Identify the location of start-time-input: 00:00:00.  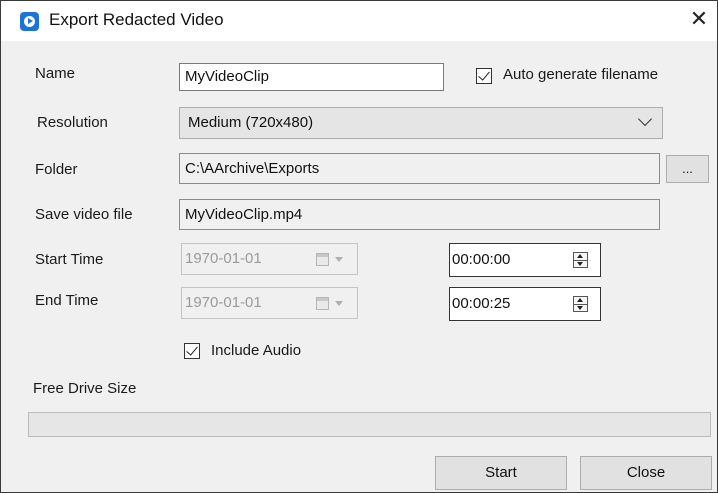
(525, 260).